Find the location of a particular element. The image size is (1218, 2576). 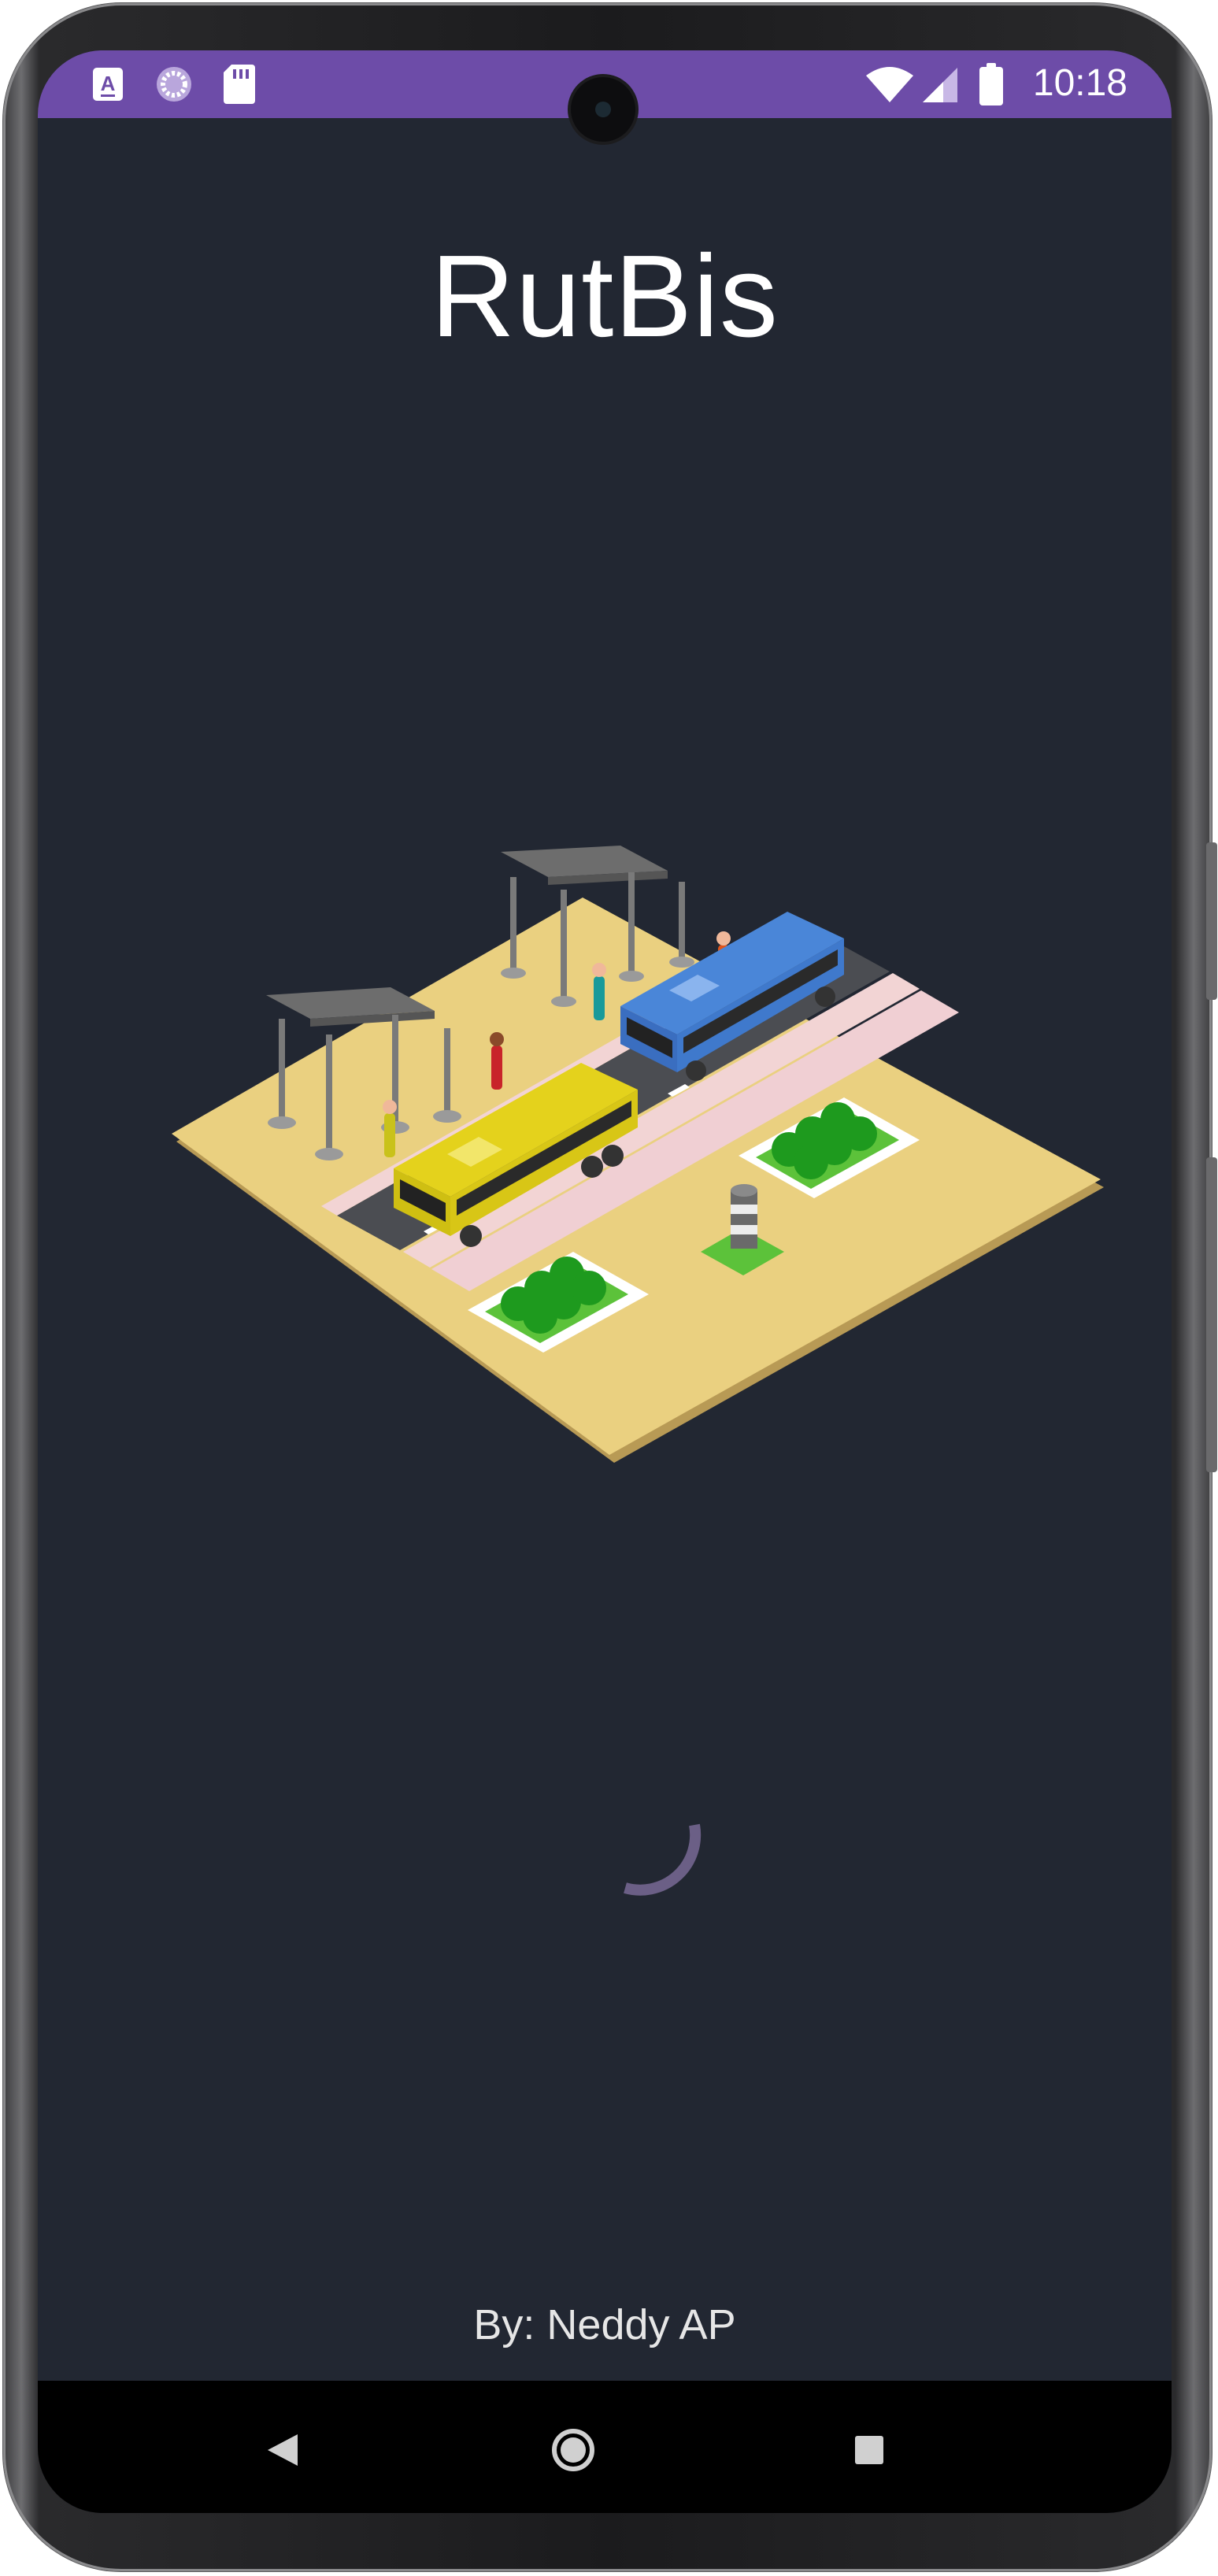

app-title: RutBis is located at coordinates (605, 296).